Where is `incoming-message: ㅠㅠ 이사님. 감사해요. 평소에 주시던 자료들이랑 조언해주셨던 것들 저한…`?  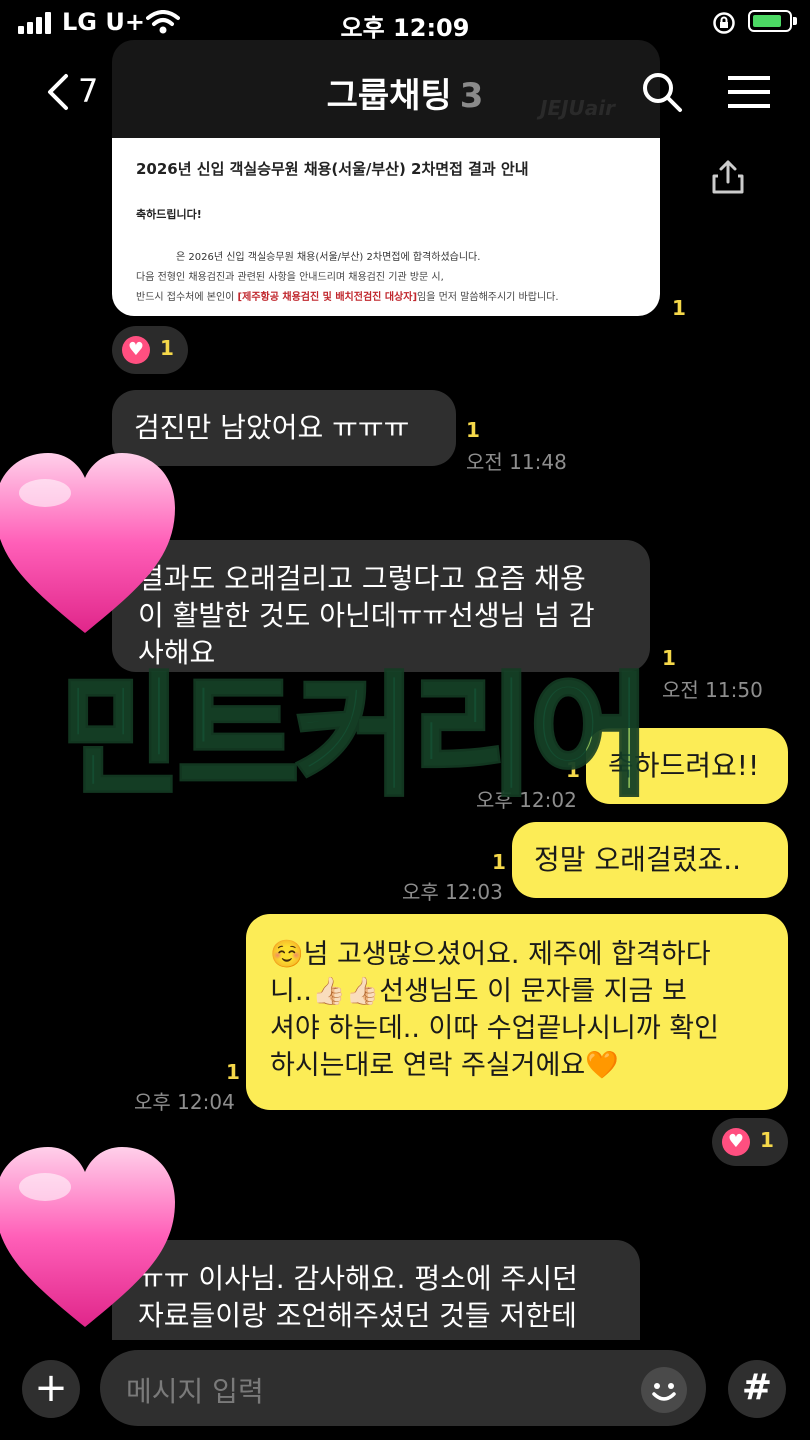 incoming-message: ㅠㅠ 이사님. 감사해요. 평소에 주시던 자료들이랑 조언해주셨던 것들 저한… is located at coordinates (376, 1295).